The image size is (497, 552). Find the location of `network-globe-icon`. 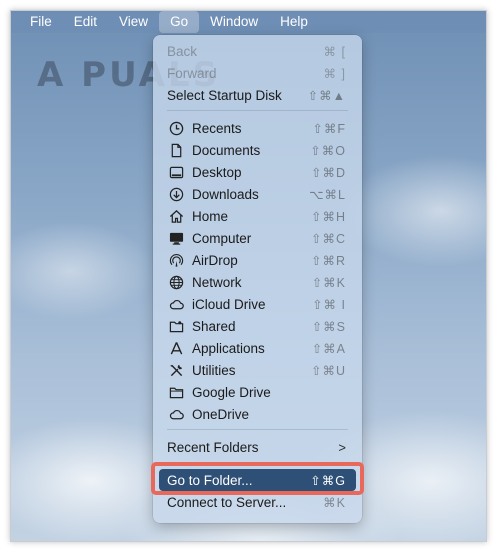

network-globe-icon is located at coordinates (176, 282).